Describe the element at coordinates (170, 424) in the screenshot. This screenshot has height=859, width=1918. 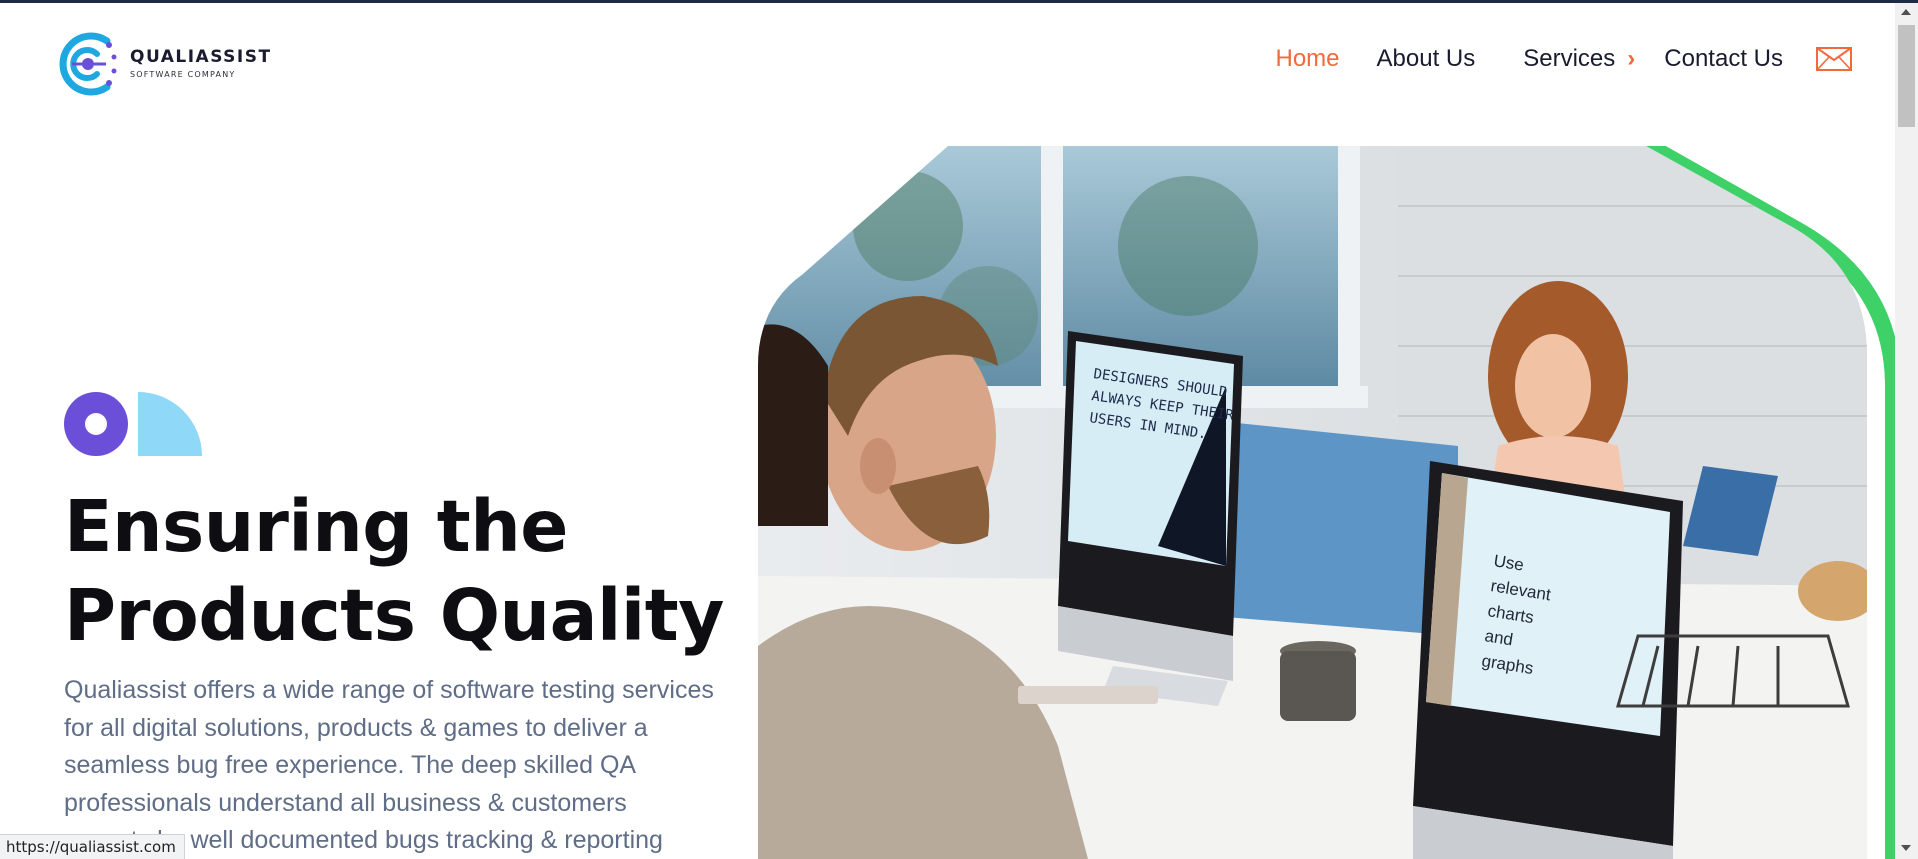
I see `blue-quarter-shape` at that location.